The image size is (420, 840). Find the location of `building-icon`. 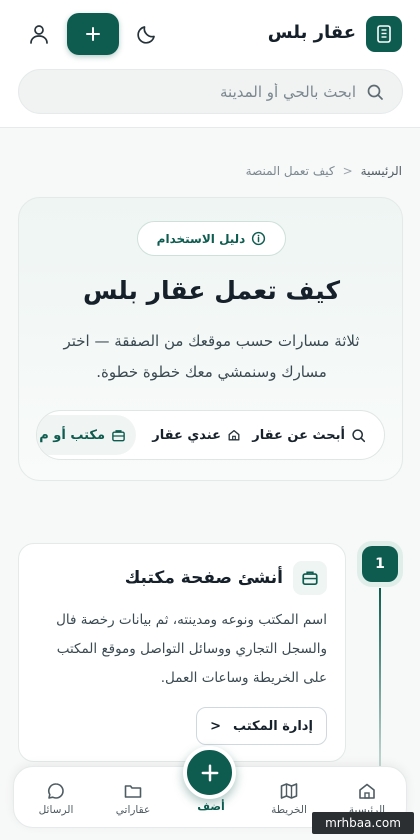

building-icon is located at coordinates (384, 34).